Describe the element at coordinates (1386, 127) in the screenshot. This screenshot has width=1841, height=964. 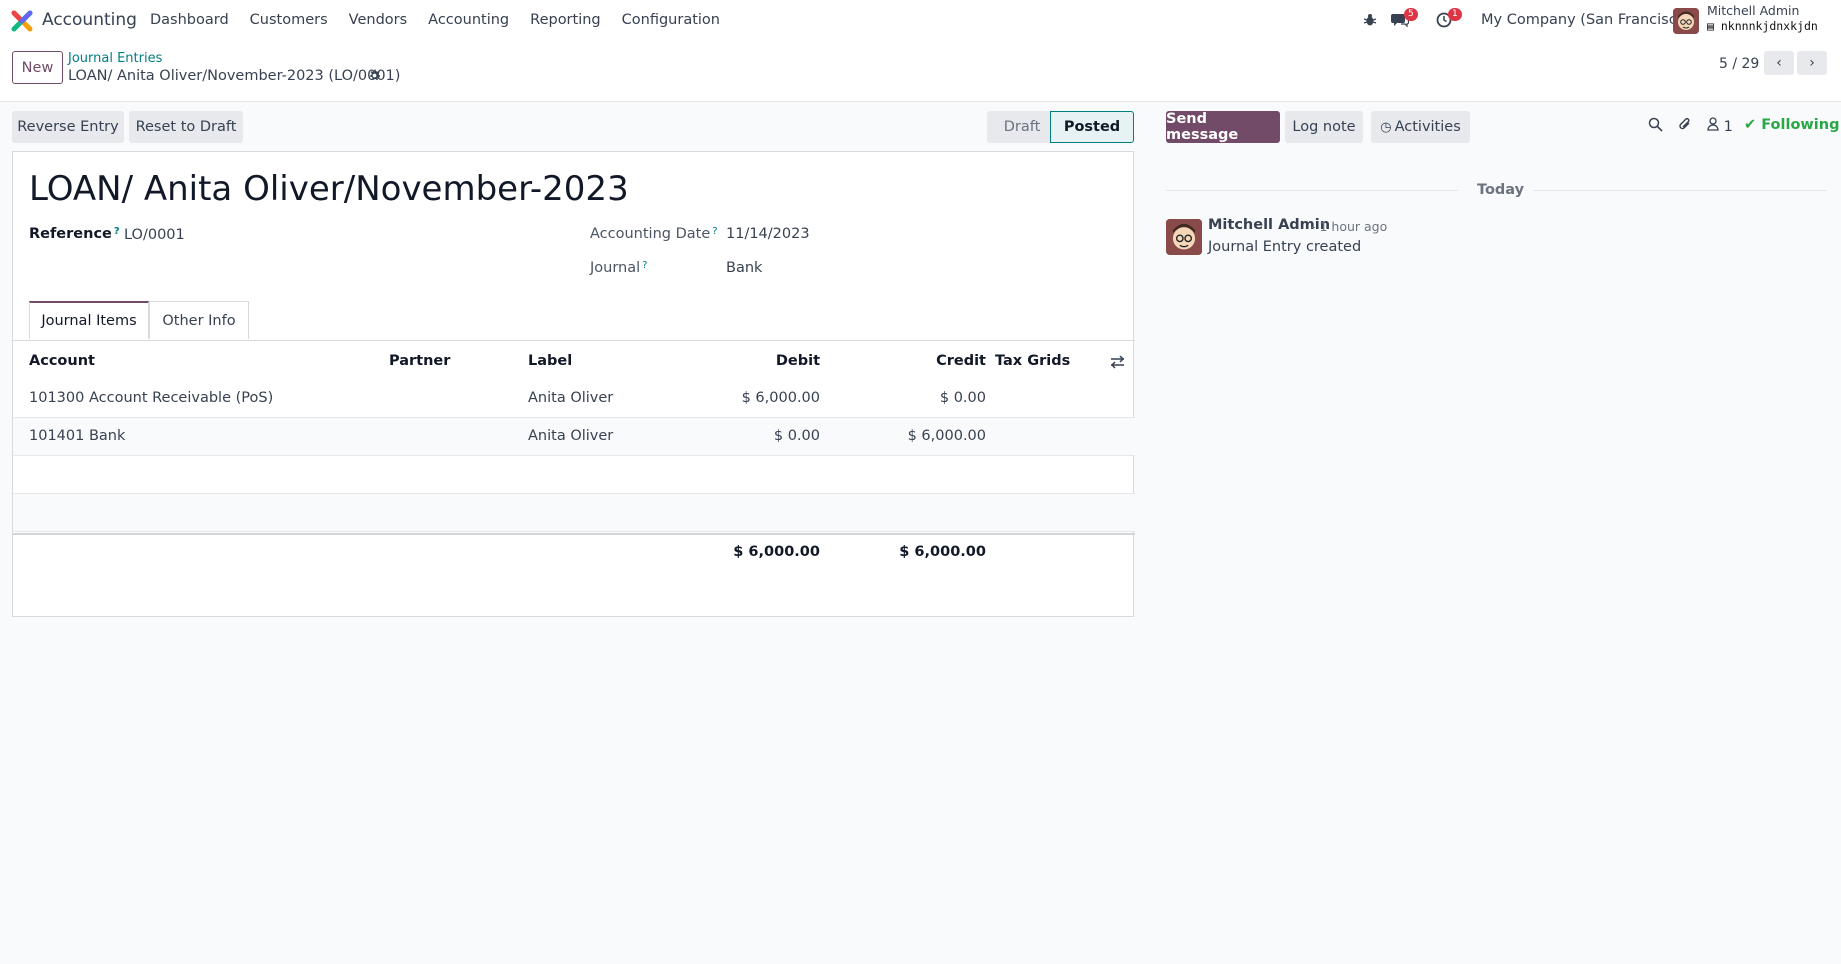
I see `clock-icon: ◷` at that location.